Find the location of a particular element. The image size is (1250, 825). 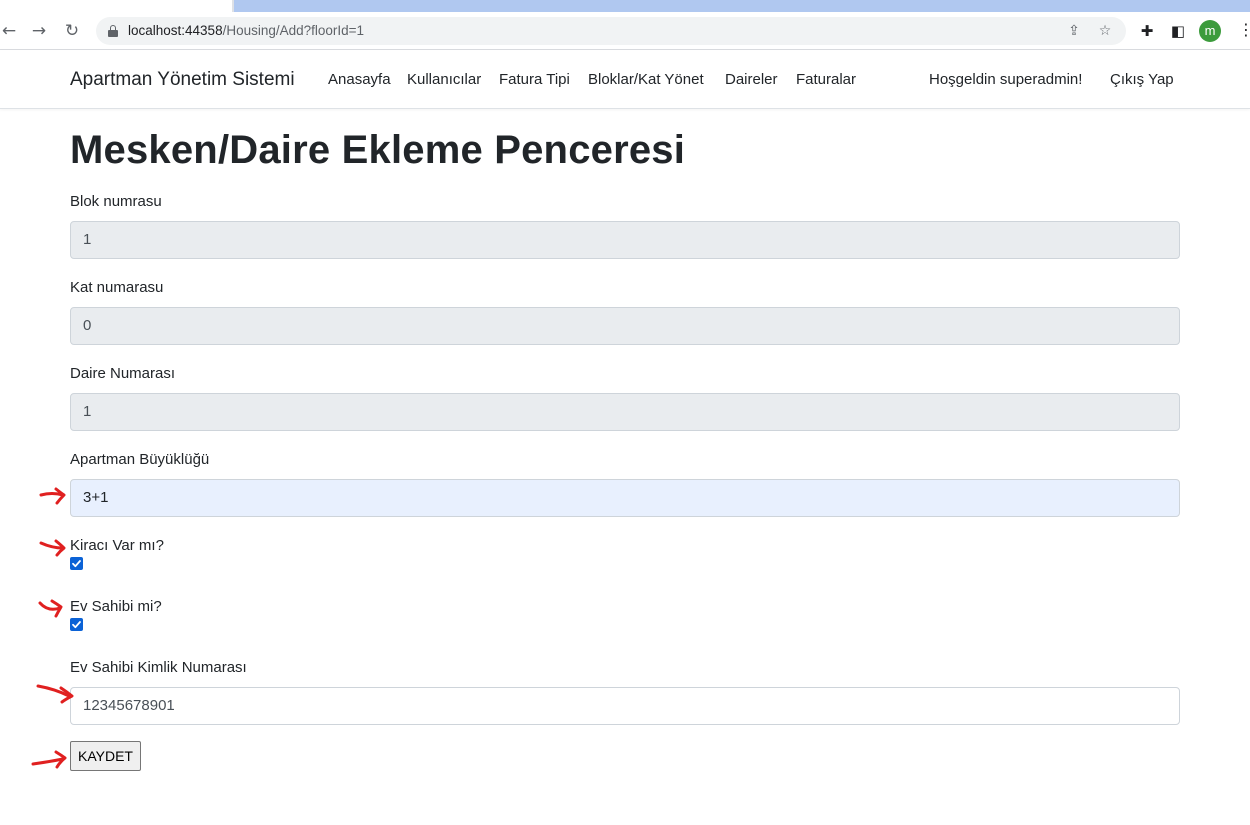

forward-arrow-icon: → is located at coordinates (39, 31).